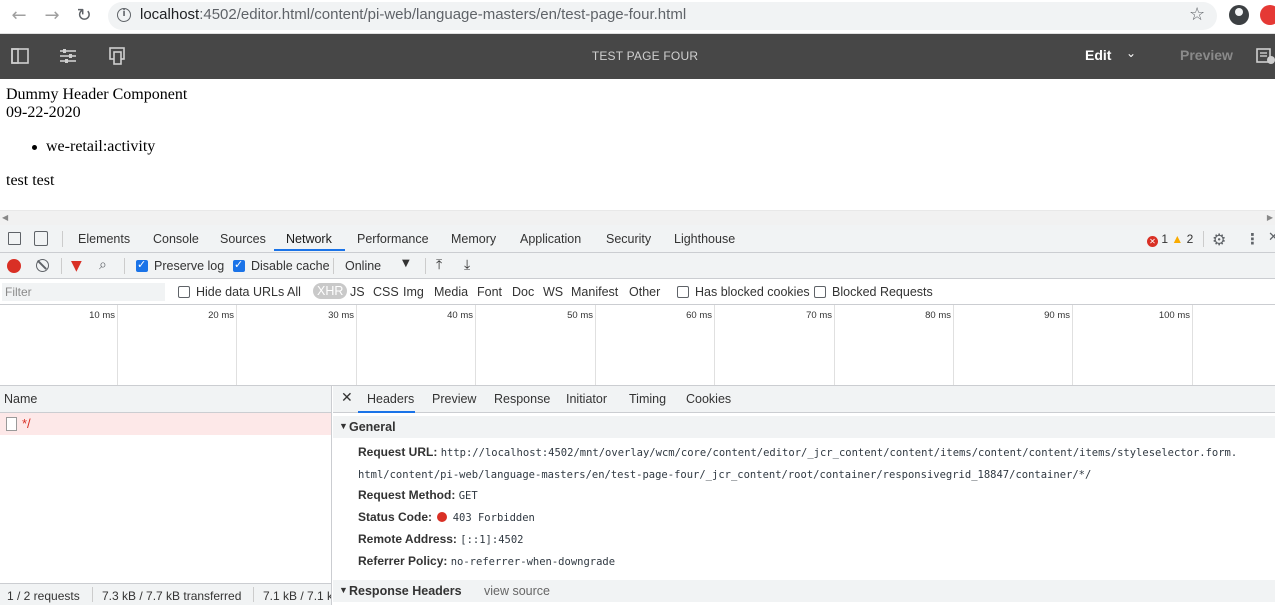 This screenshot has height=605, width=1275. What do you see at coordinates (52, 16) in the screenshot?
I see `forward-arrow-icon: →` at bounding box center [52, 16].